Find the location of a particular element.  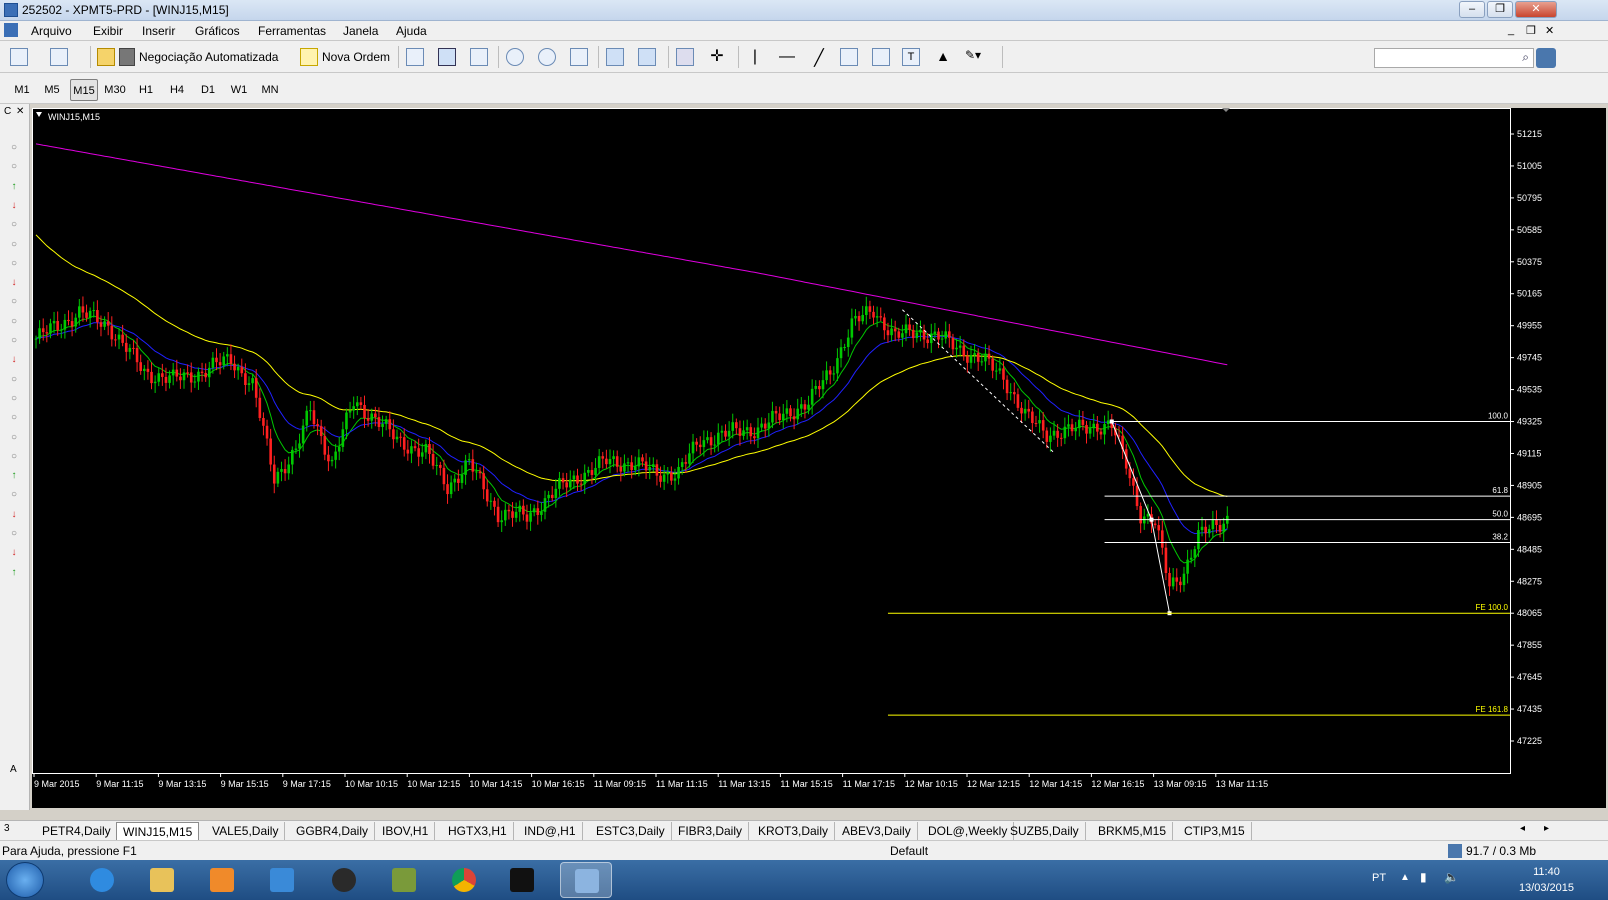

crosshair-icon: ✛ is located at coordinates (717, 57).